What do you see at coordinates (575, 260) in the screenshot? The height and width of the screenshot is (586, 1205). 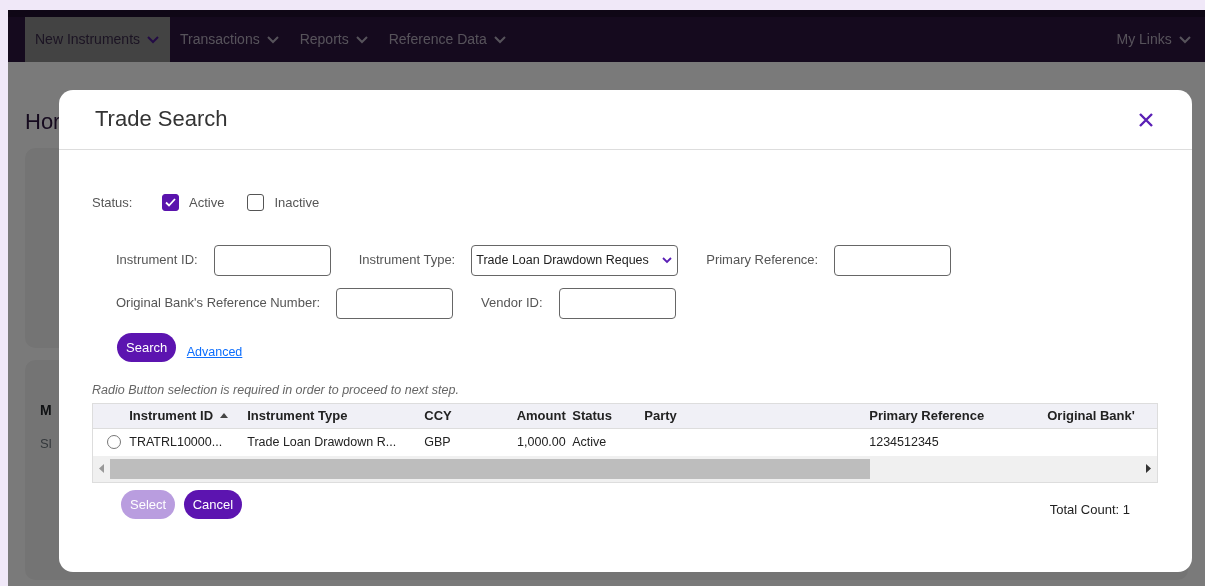 I see `instrument-type-select: Trade Loan Drawdown Reques` at bounding box center [575, 260].